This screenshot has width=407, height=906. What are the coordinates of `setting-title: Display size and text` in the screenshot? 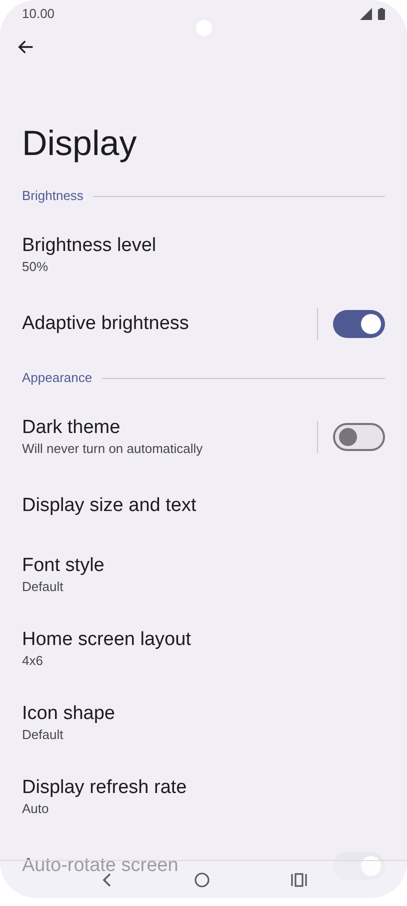 It's located at (203, 506).